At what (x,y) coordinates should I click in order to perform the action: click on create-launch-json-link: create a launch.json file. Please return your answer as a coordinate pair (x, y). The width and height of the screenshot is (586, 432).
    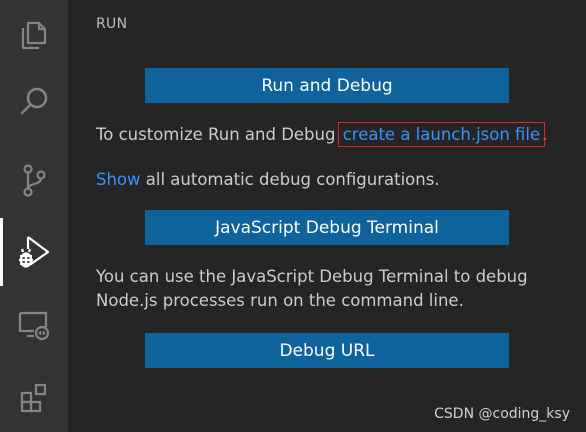
    Looking at the image, I should click on (441, 134).